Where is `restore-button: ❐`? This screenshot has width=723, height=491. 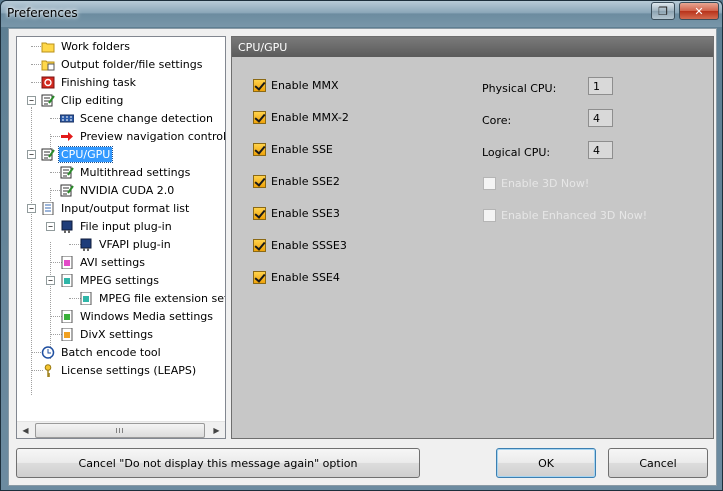 restore-button: ❐ is located at coordinates (663, 11).